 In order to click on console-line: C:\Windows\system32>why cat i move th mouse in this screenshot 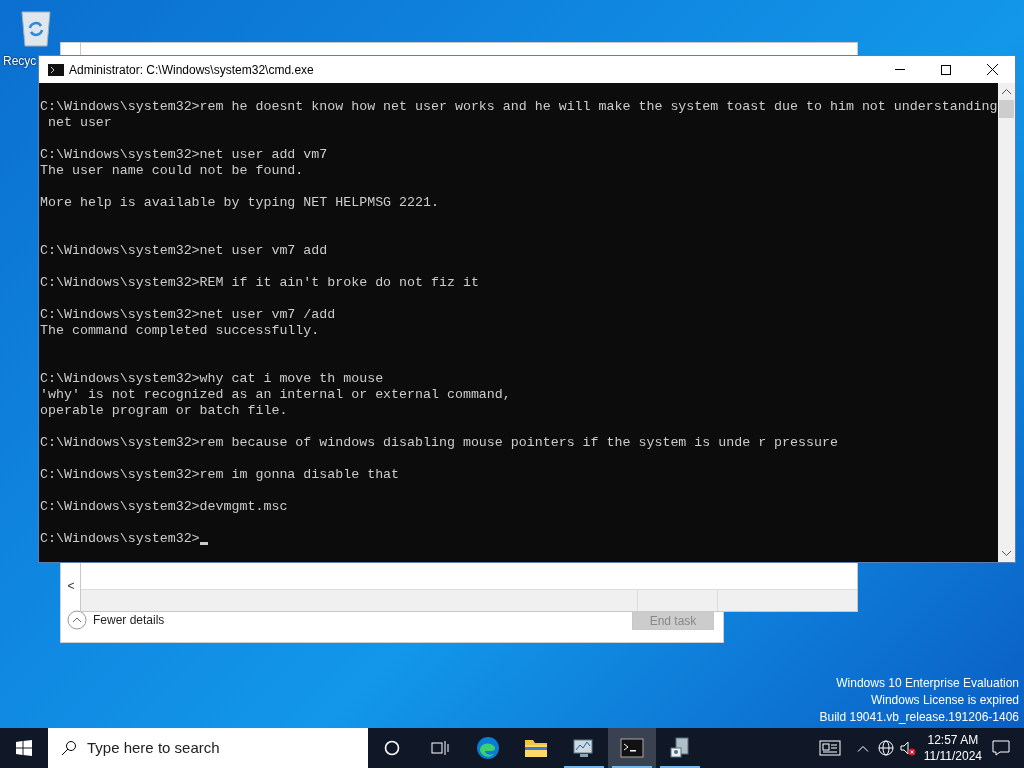, I will do `click(212, 379)`.